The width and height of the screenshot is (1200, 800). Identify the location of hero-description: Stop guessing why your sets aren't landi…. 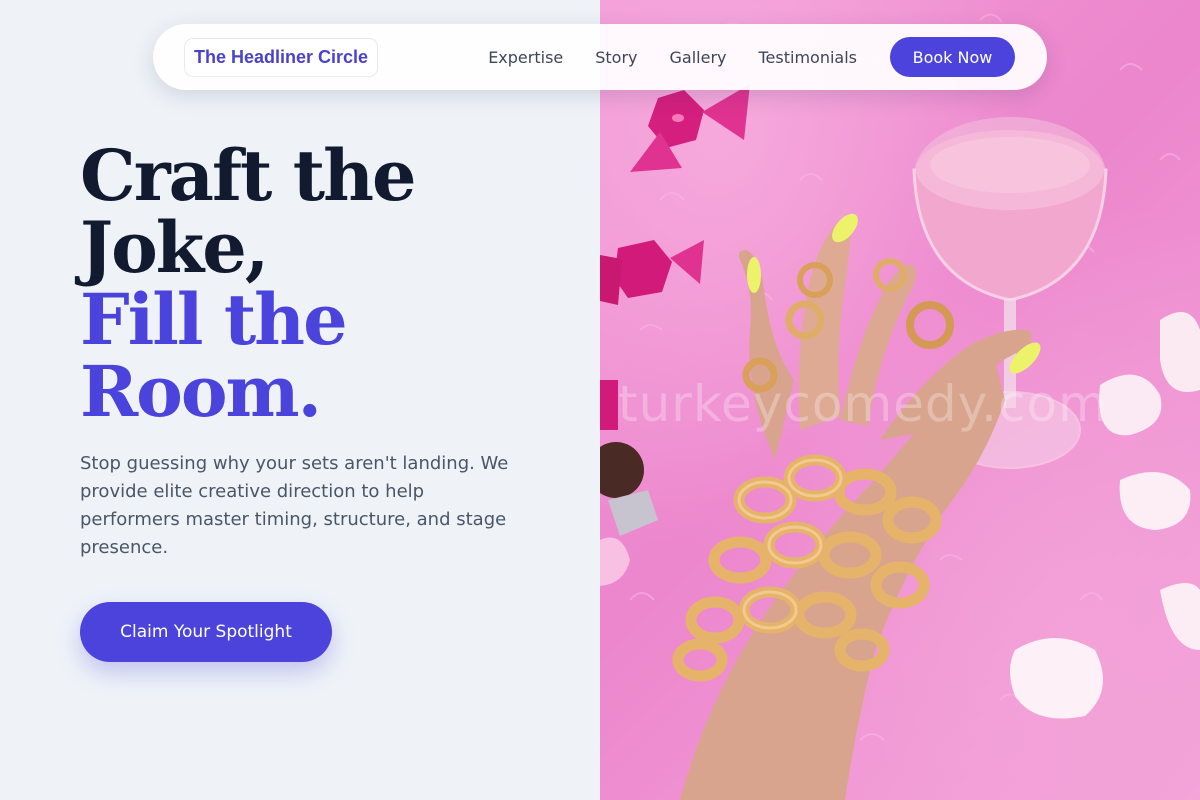
(294, 505).